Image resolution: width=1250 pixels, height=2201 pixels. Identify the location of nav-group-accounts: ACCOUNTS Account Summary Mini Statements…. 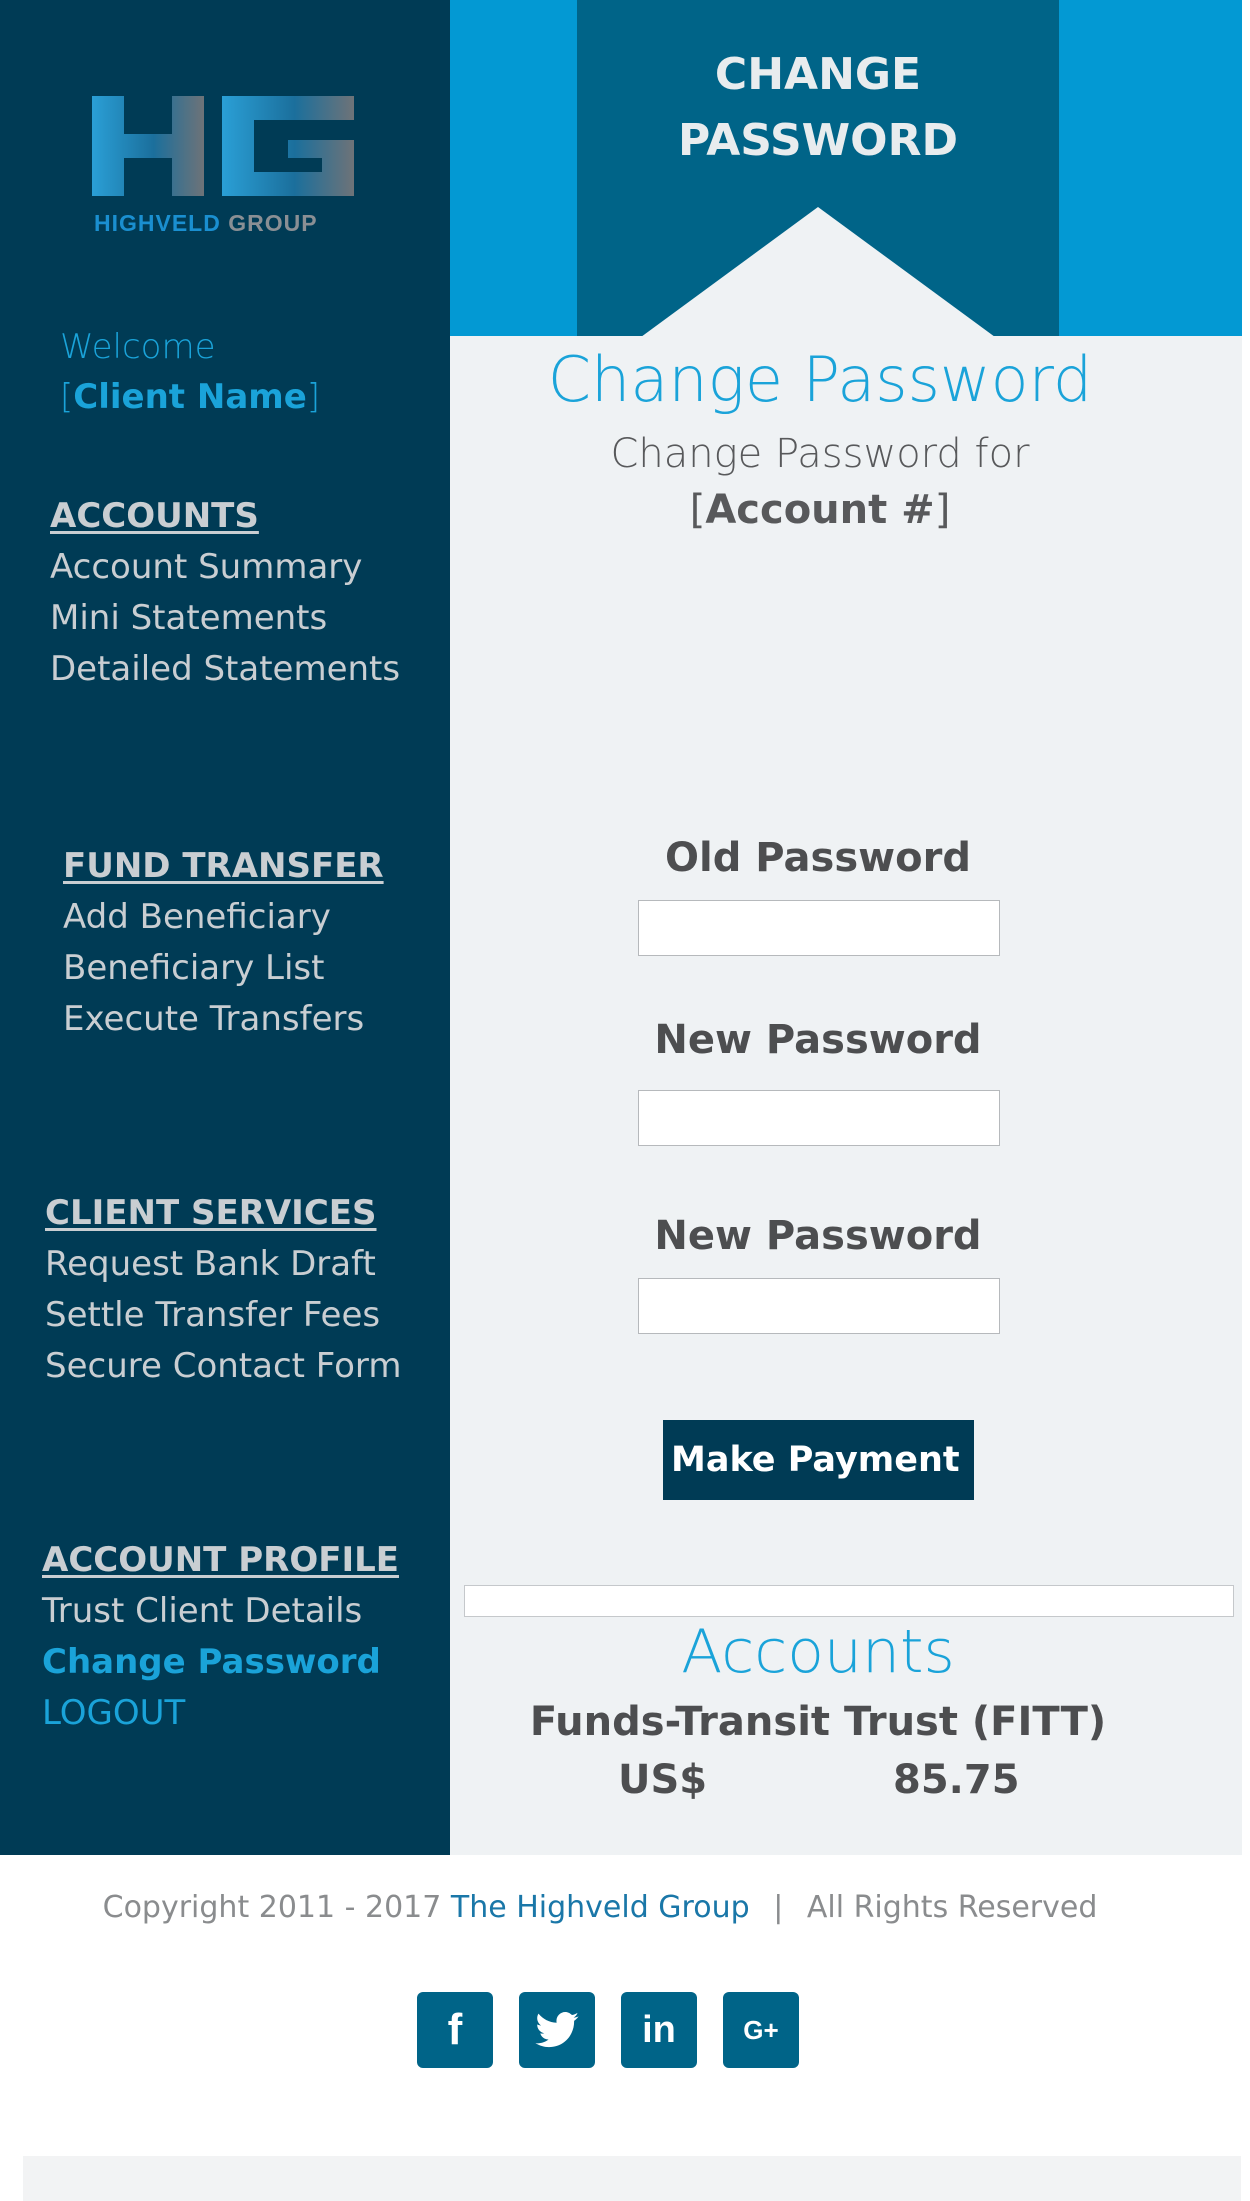
(225, 592).